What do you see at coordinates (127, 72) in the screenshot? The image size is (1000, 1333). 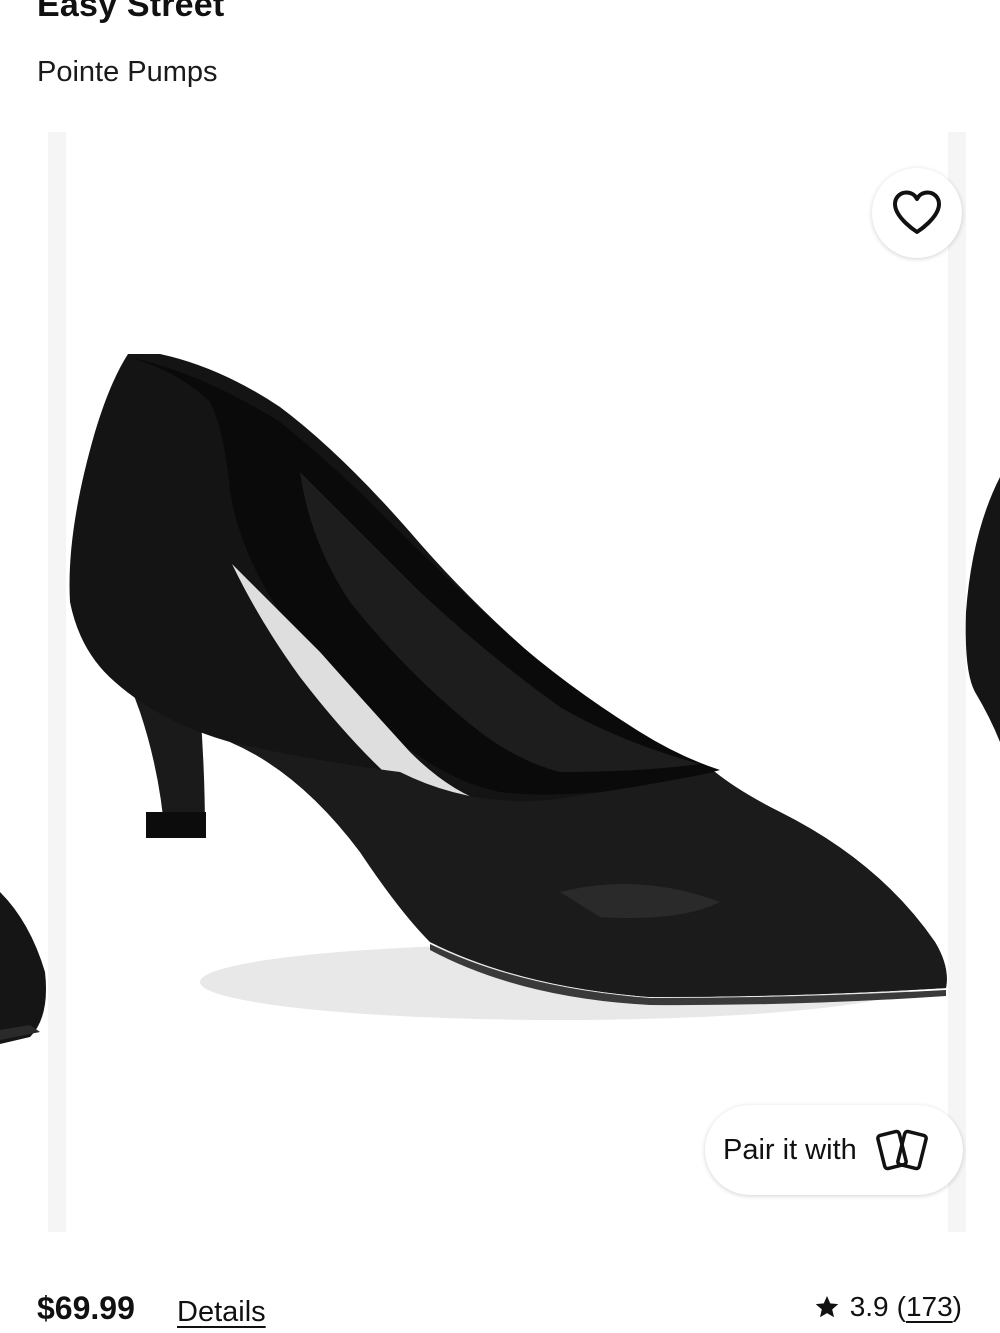 I see `product-title: Pointe Pumps` at bounding box center [127, 72].